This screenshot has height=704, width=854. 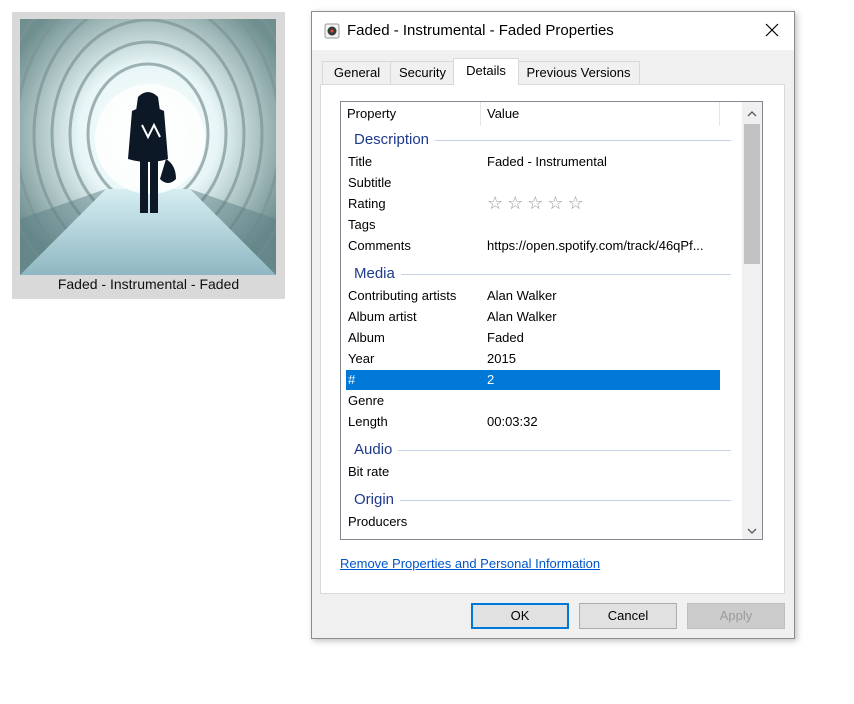 What do you see at coordinates (501, 358) in the screenshot?
I see `property-value: 2015` at bounding box center [501, 358].